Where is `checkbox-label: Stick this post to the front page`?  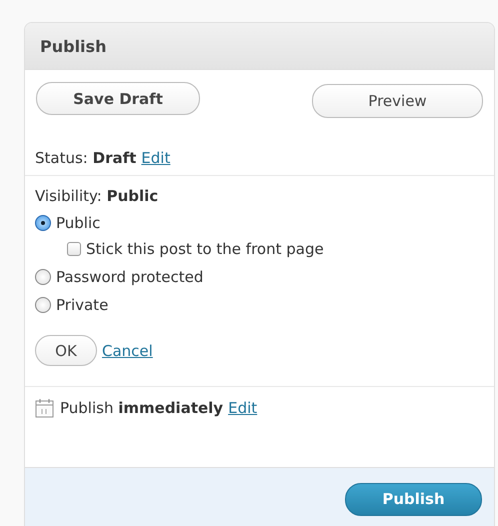
checkbox-label: Stick this post to the front page is located at coordinates (205, 249).